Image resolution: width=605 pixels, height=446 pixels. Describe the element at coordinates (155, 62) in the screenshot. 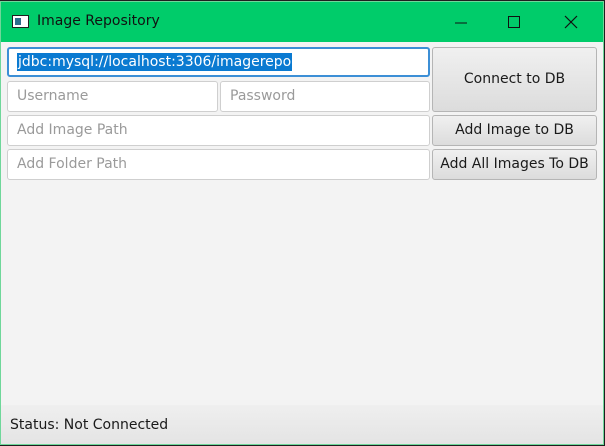

I see `db-url-value: jdbc:mysql://localhost:3306/imagerepo` at that location.